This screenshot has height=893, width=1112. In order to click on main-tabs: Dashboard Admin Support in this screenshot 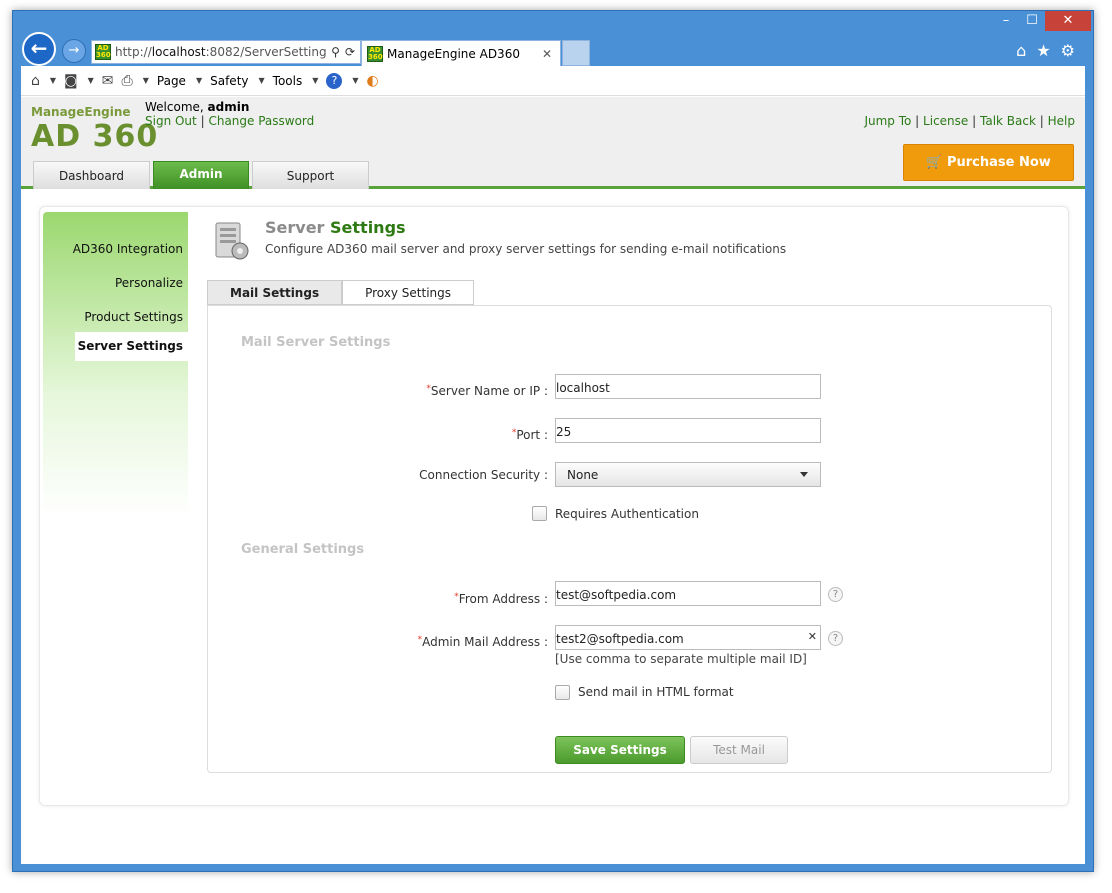, I will do `click(201, 175)`.